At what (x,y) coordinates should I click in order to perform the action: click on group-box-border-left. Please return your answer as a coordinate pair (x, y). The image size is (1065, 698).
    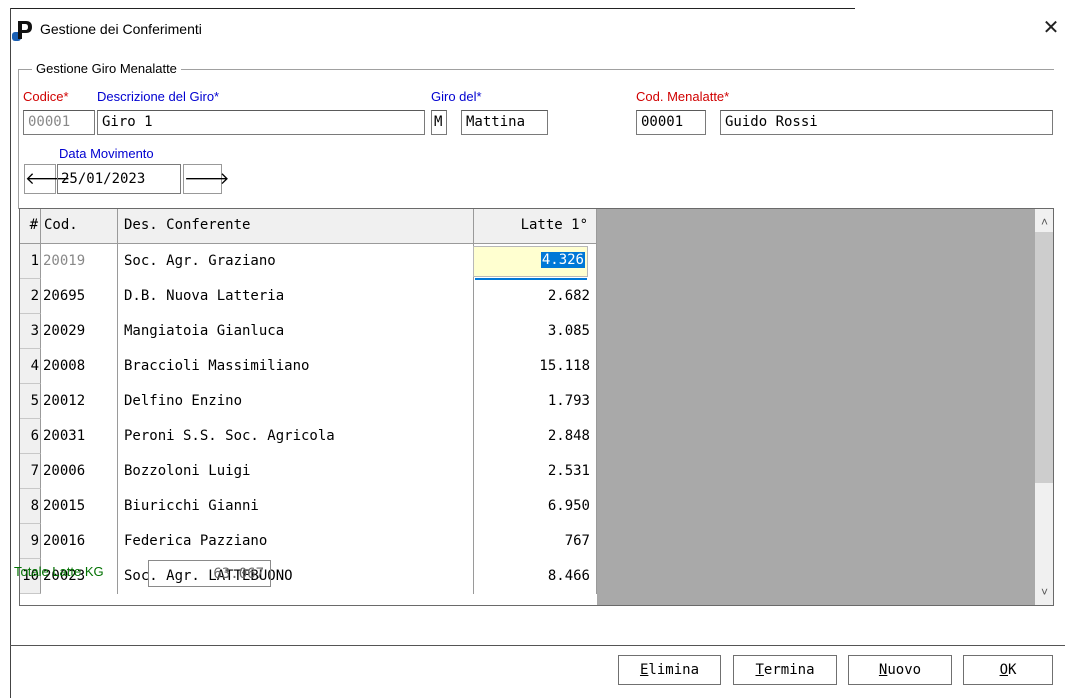
    Looking at the image, I should click on (18, 139).